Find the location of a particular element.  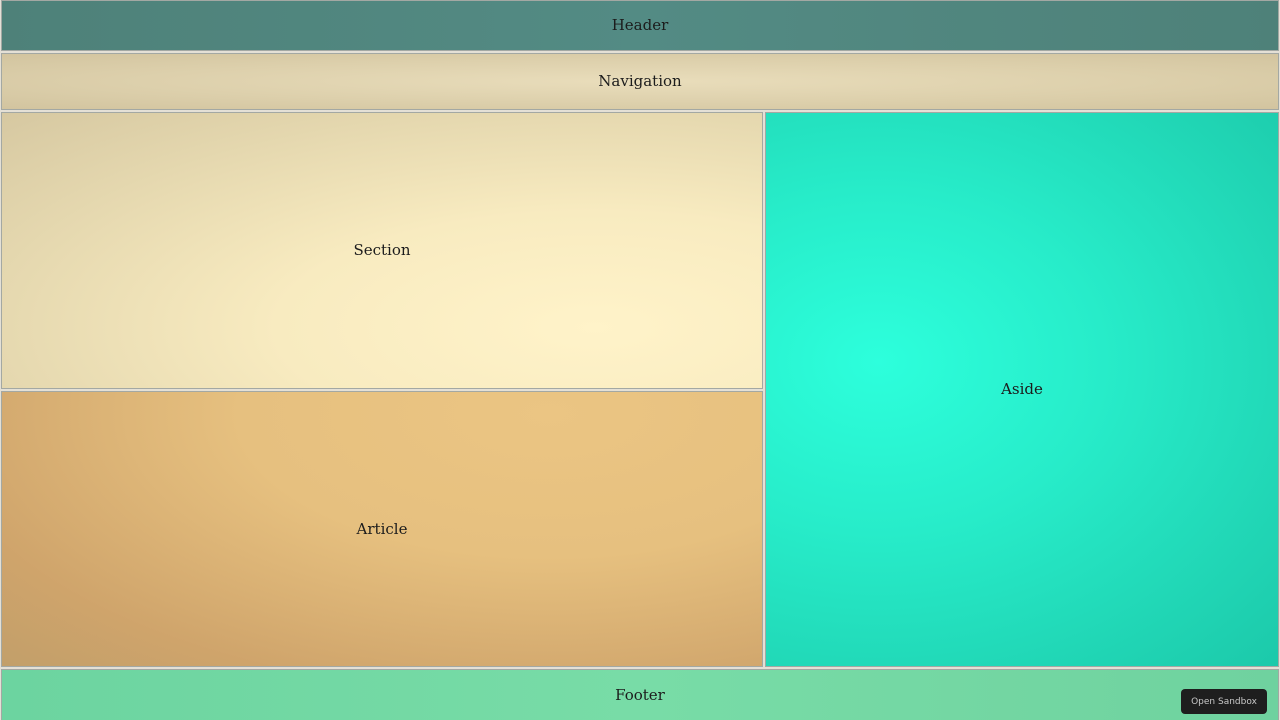

page-navigation: Navigation is located at coordinates (640, 81).